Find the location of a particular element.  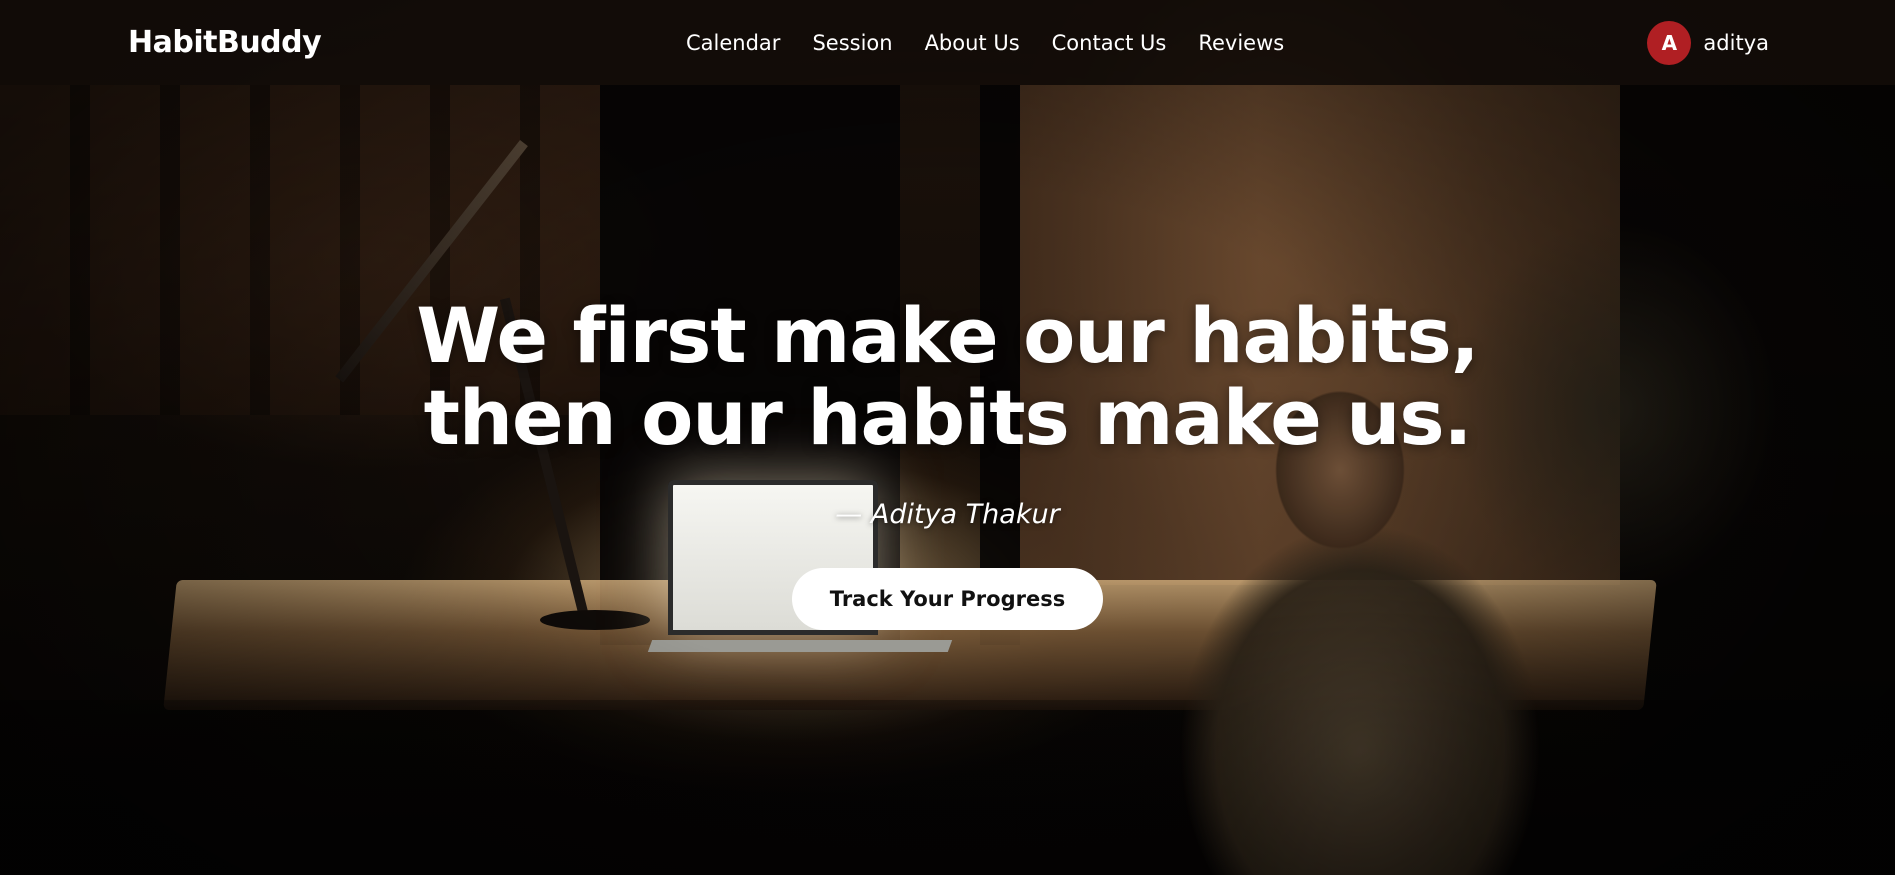

nav-link-session: Session is located at coordinates (852, 43).